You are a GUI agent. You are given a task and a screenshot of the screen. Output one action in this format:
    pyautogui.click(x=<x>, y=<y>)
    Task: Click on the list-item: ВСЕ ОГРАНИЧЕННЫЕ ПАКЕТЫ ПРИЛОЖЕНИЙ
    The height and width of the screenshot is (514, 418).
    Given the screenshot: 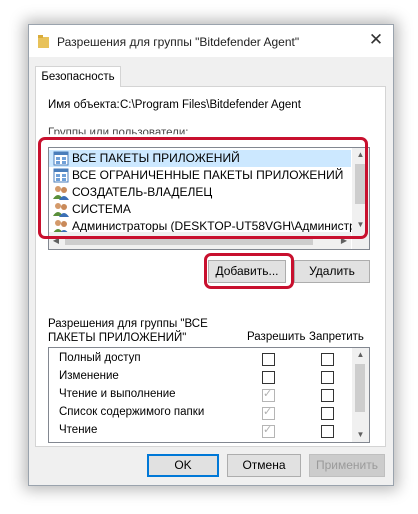 What is the action you would take?
    pyautogui.click(x=200, y=175)
    